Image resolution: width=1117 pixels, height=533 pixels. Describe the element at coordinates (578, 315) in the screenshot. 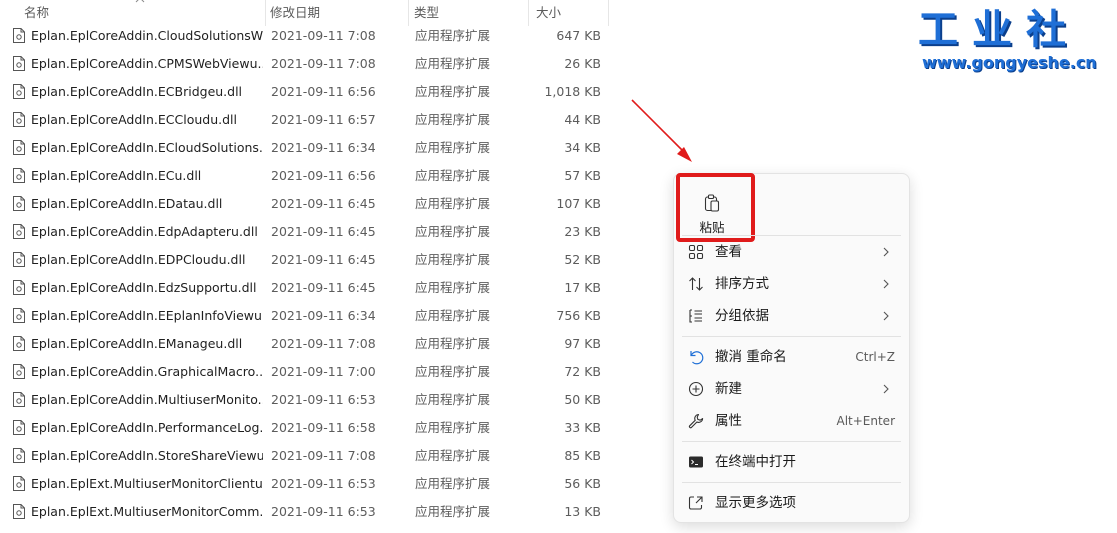

I see `file-size: 756 KB` at that location.